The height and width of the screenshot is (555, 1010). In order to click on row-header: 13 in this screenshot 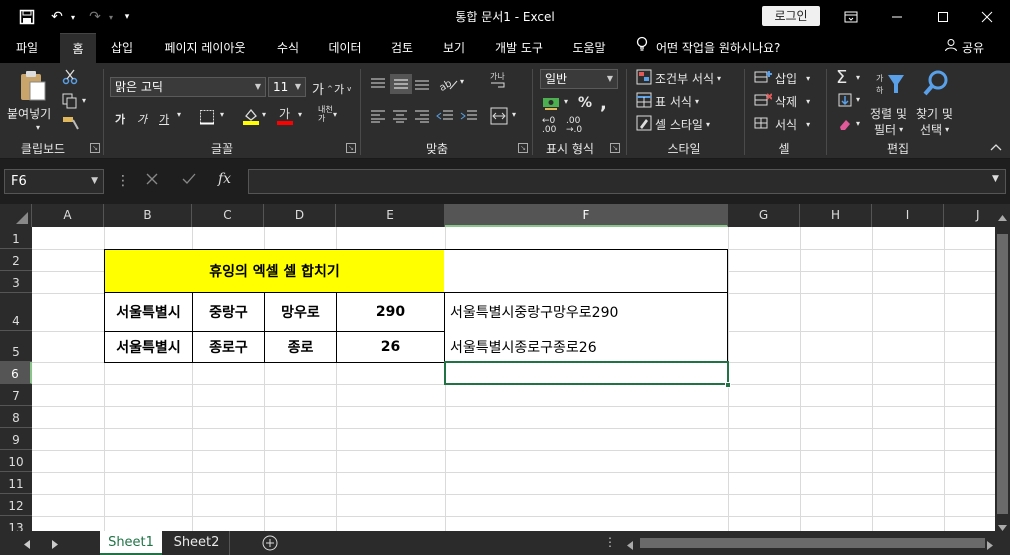, I will do `click(16, 523)`.